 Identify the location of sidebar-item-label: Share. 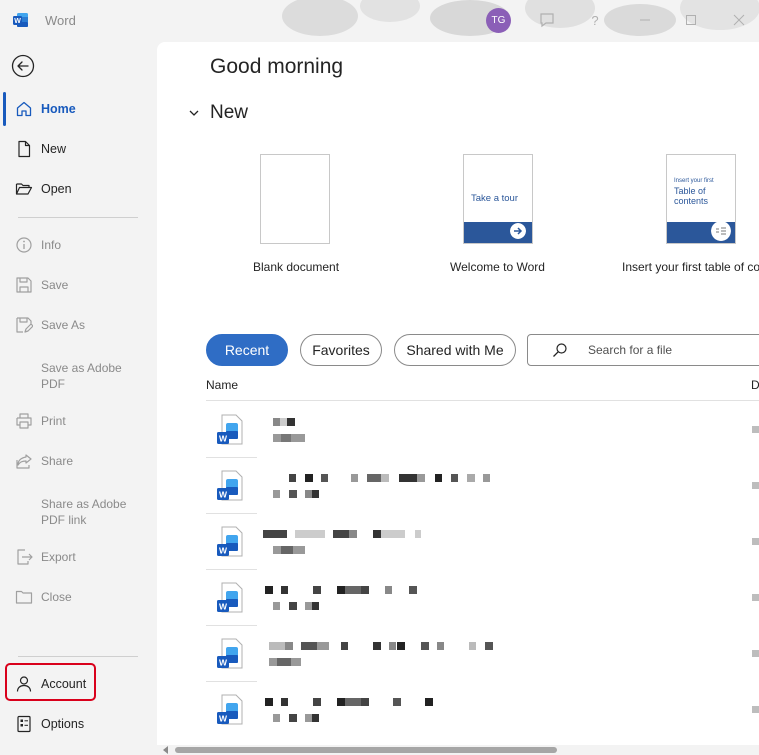
(57, 461).